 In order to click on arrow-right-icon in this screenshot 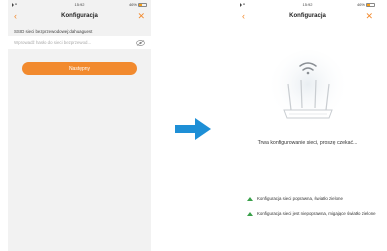, I will do `click(193, 129)`.